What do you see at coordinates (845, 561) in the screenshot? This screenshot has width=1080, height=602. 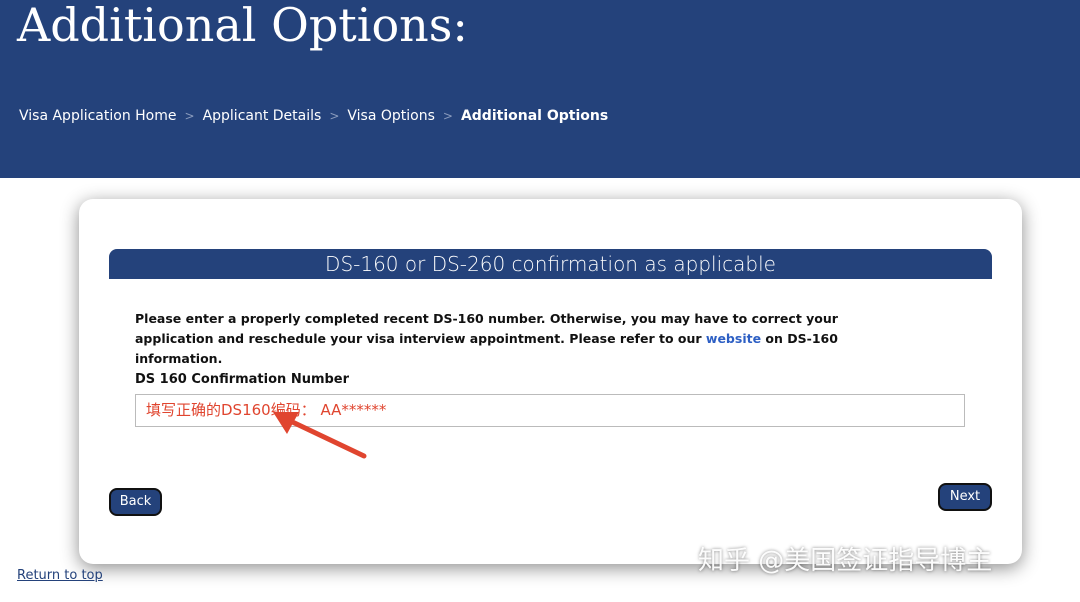 I see `watermark: 知乎 @美国签证指导博主` at bounding box center [845, 561].